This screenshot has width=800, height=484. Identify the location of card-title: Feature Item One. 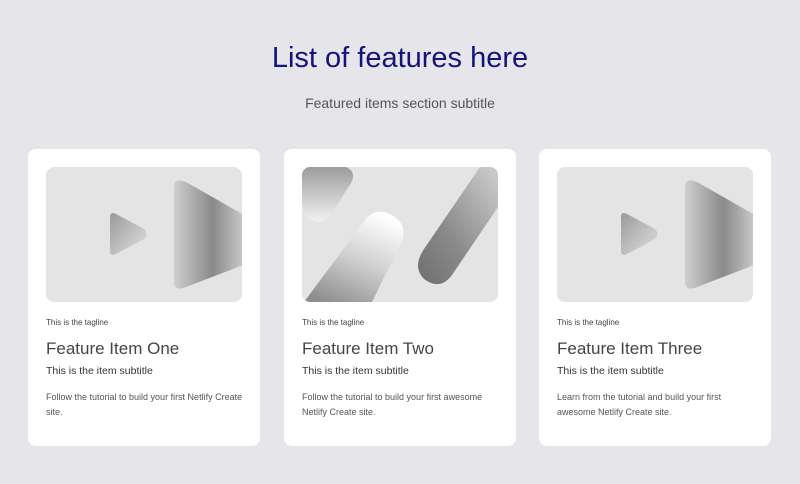
(112, 349).